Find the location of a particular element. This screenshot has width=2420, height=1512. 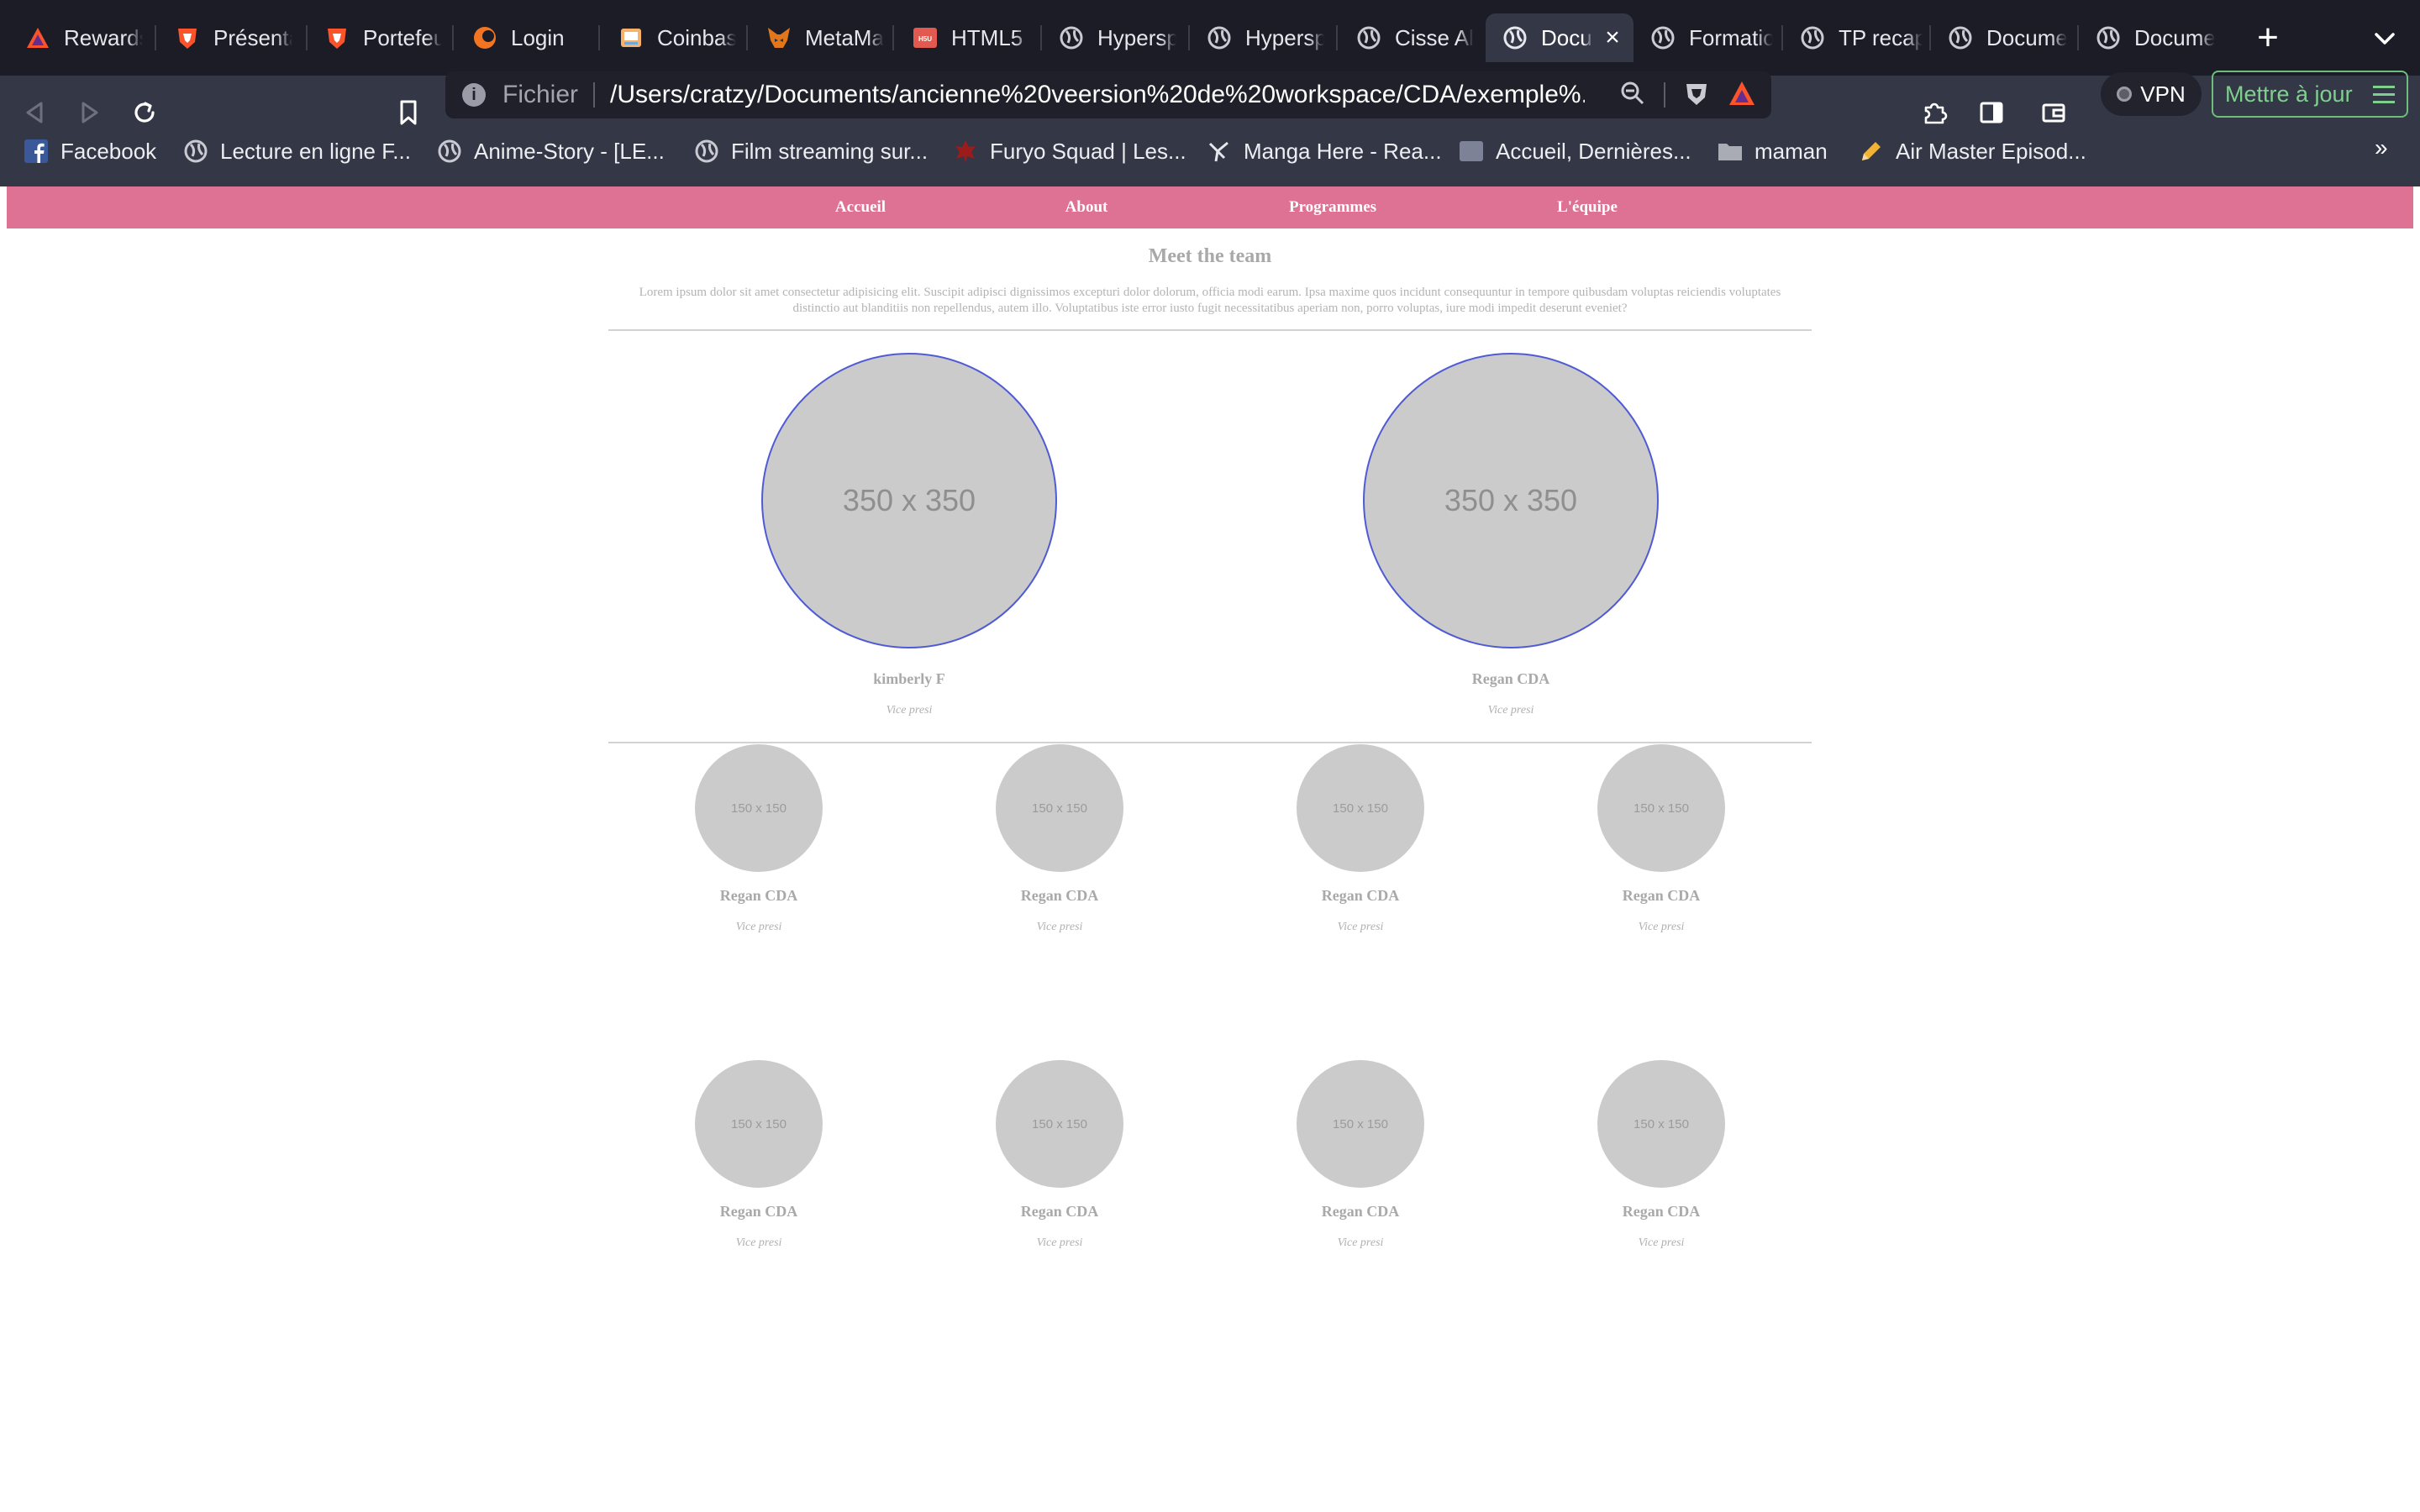

tab-formation: Formation is located at coordinates (1708, 37).